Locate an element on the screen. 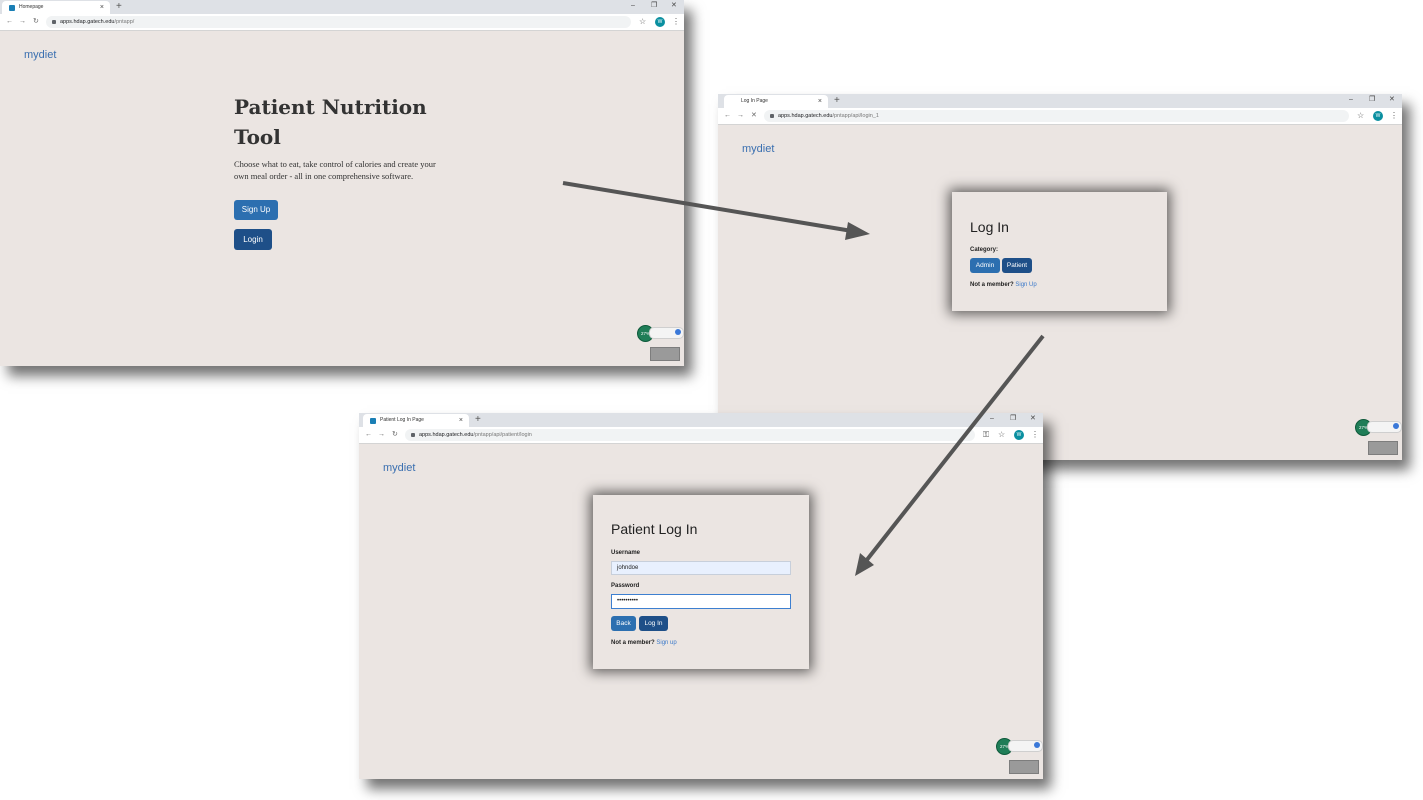  arrow-homepage-to-login is located at coordinates (716, 210).